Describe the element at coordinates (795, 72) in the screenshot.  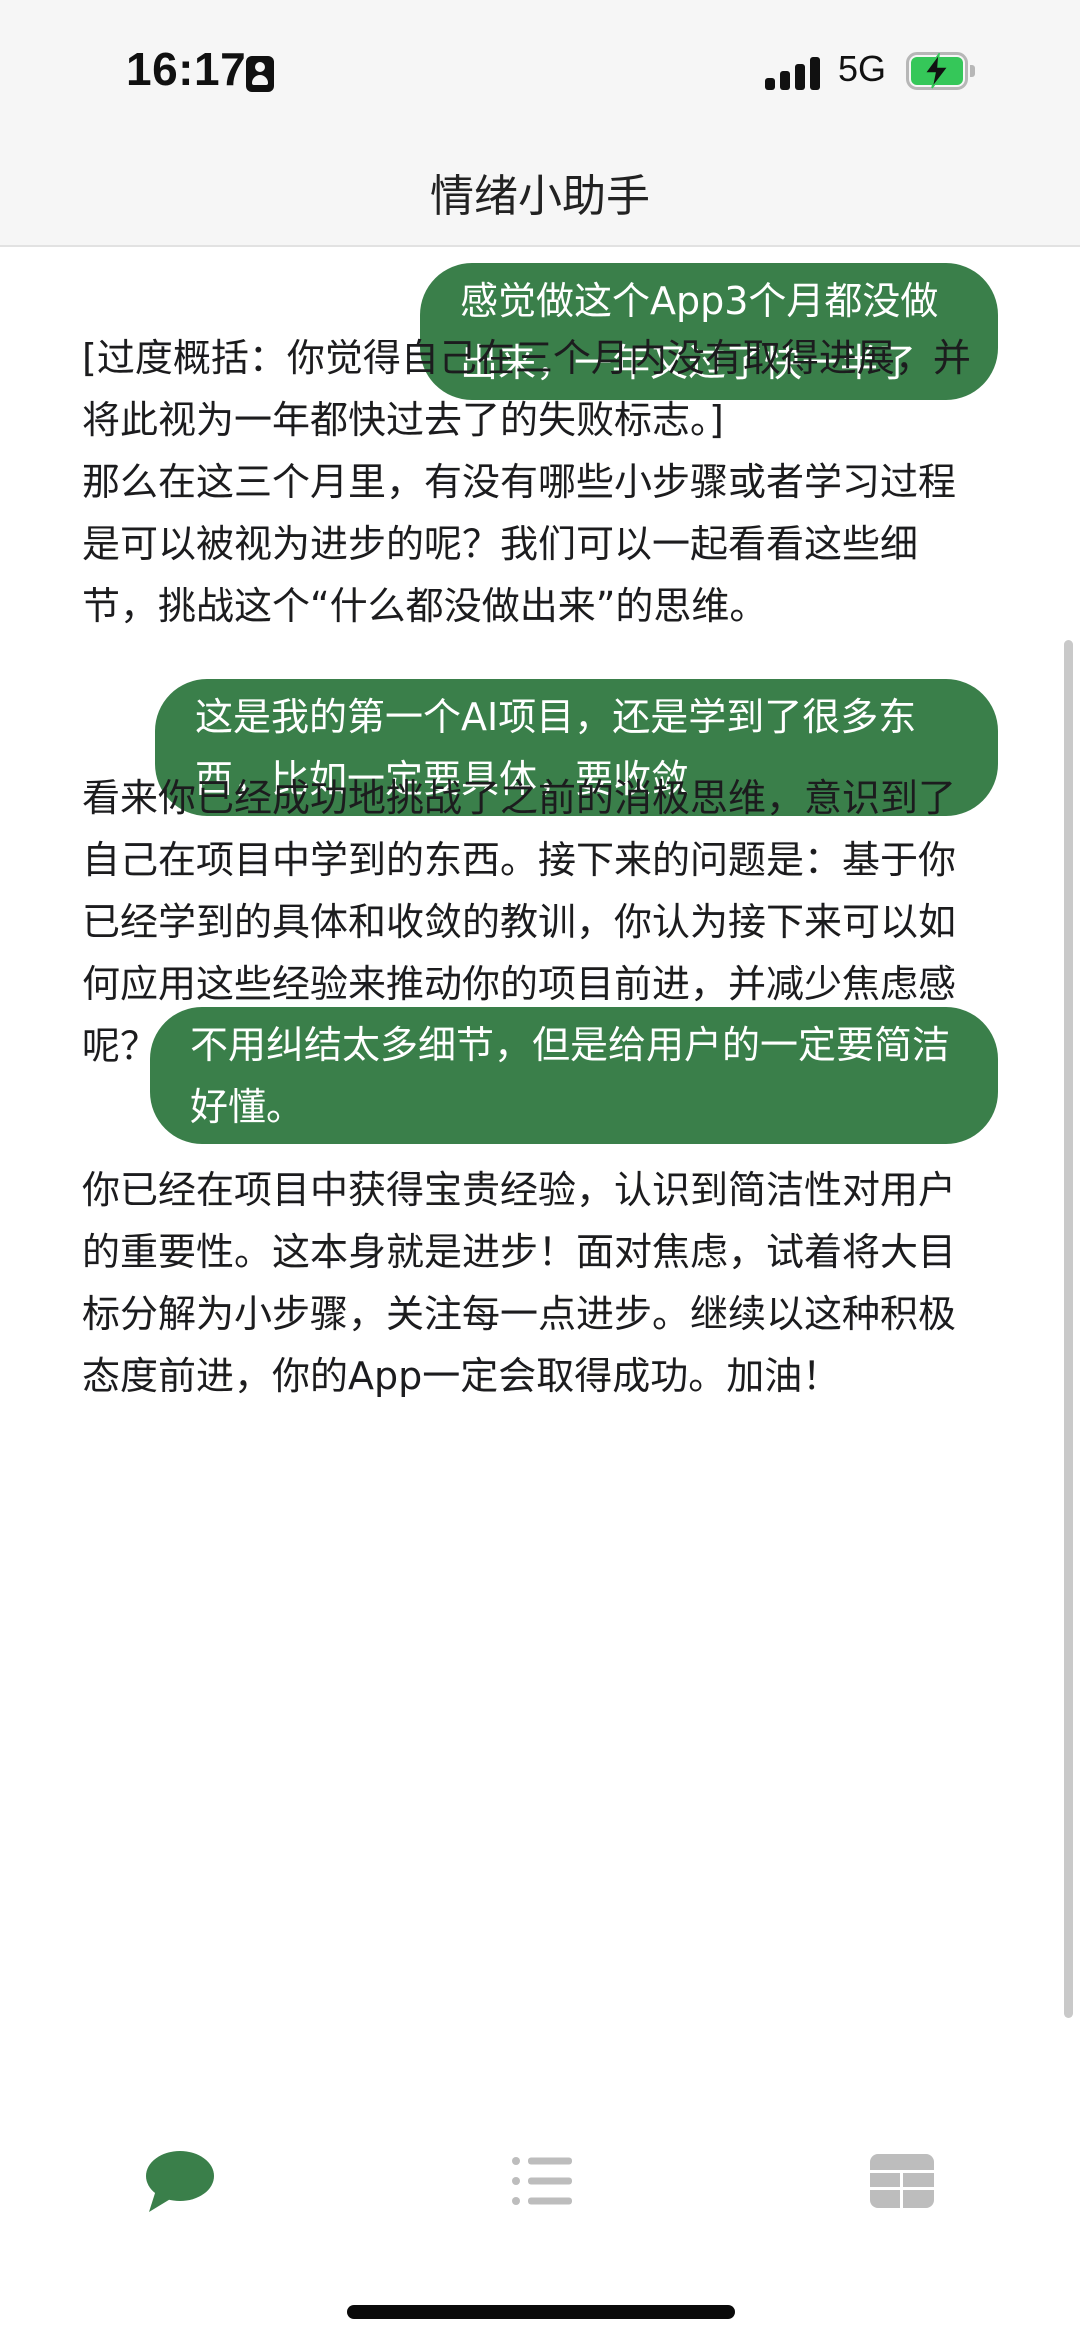
I see `signal-bars-icon` at that location.